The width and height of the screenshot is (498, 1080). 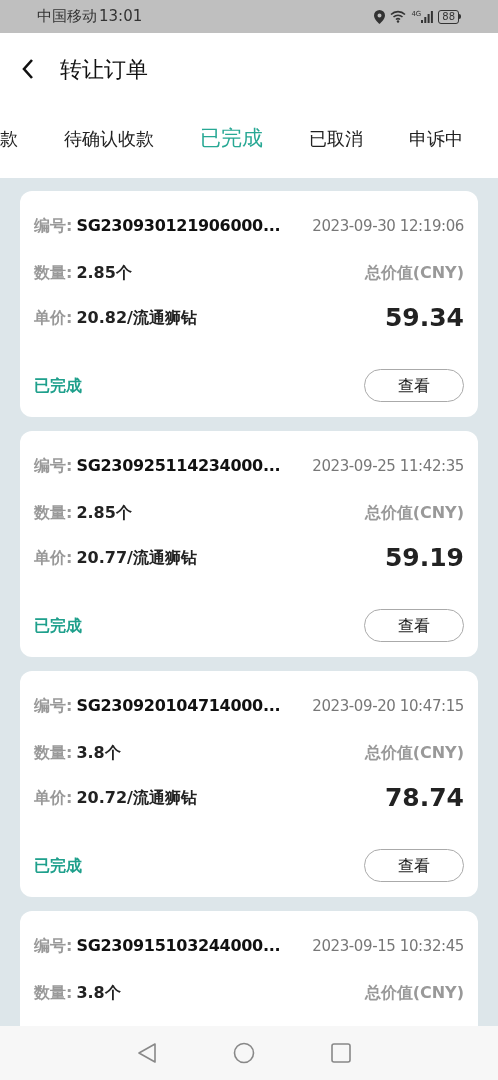 What do you see at coordinates (436, 138) in the screenshot?
I see `tab: 申诉中` at bounding box center [436, 138].